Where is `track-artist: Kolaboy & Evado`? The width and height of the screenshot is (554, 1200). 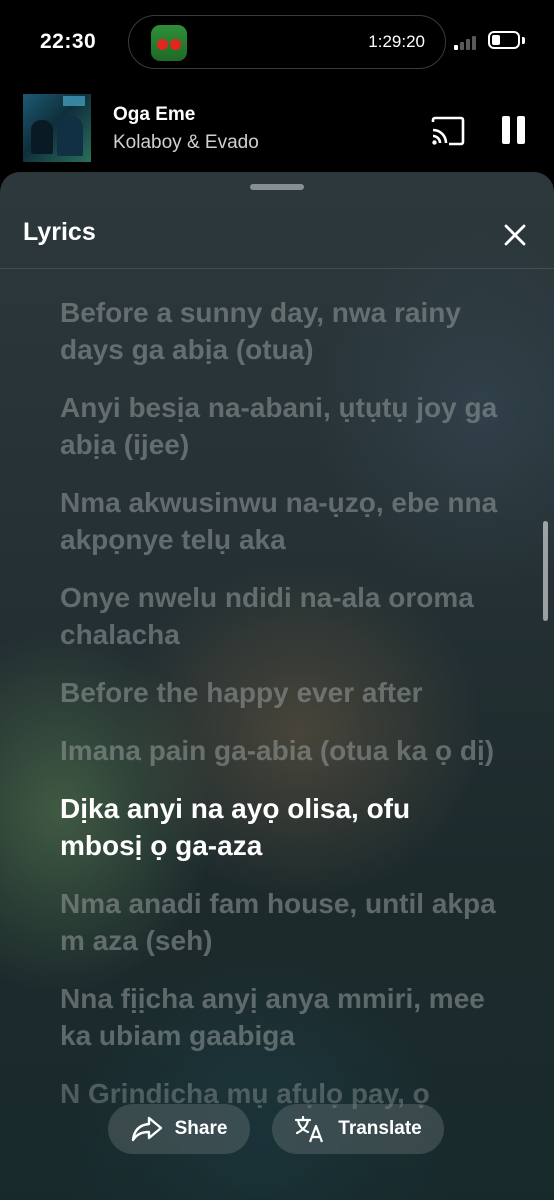 track-artist: Kolaboy & Evado is located at coordinates (186, 142).